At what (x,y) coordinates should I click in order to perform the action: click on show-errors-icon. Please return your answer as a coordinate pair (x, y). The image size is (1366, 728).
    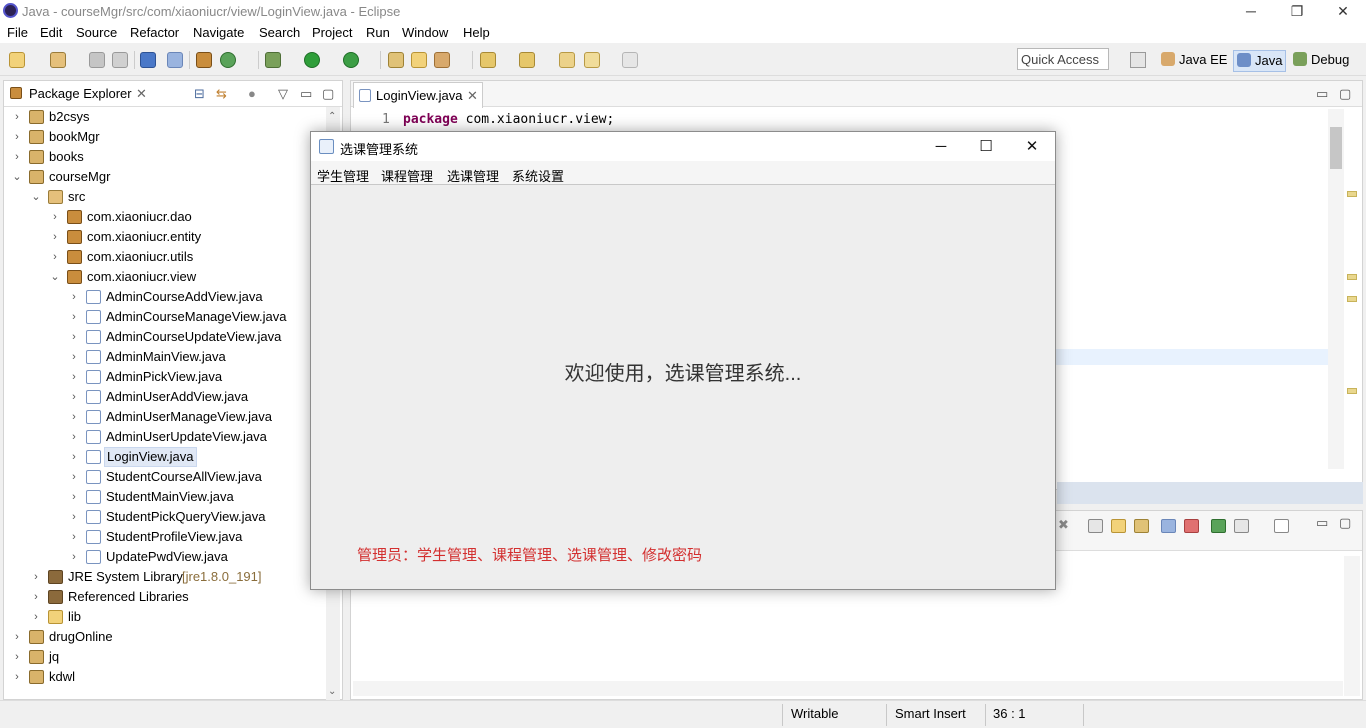
    Looking at the image, I should click on (1191, 526).